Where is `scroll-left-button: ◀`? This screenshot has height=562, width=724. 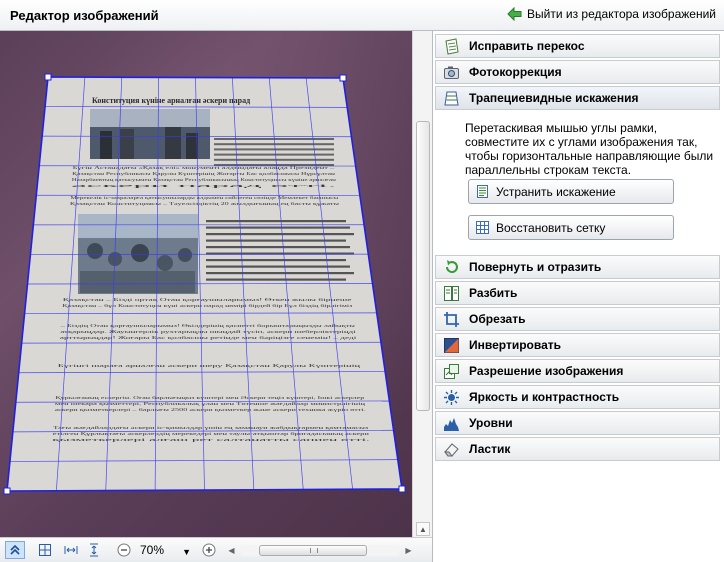 scroll-left-button: ◀ is located at coordinates (231, 550).